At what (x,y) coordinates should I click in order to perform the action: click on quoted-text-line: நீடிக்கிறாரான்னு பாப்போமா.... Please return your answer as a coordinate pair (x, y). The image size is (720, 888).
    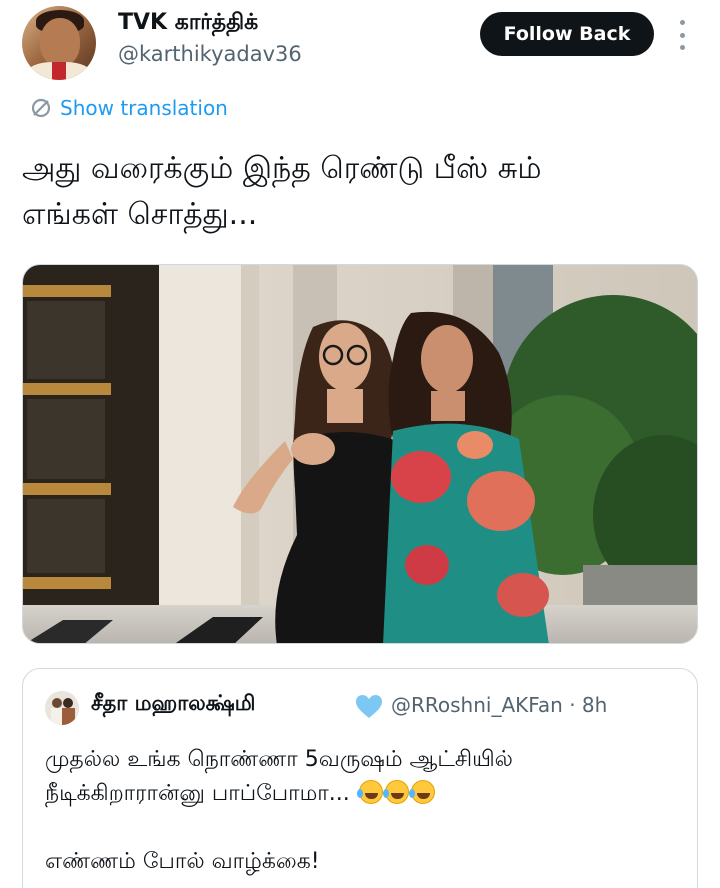
    Looking at the image, I should click on (365, 794).